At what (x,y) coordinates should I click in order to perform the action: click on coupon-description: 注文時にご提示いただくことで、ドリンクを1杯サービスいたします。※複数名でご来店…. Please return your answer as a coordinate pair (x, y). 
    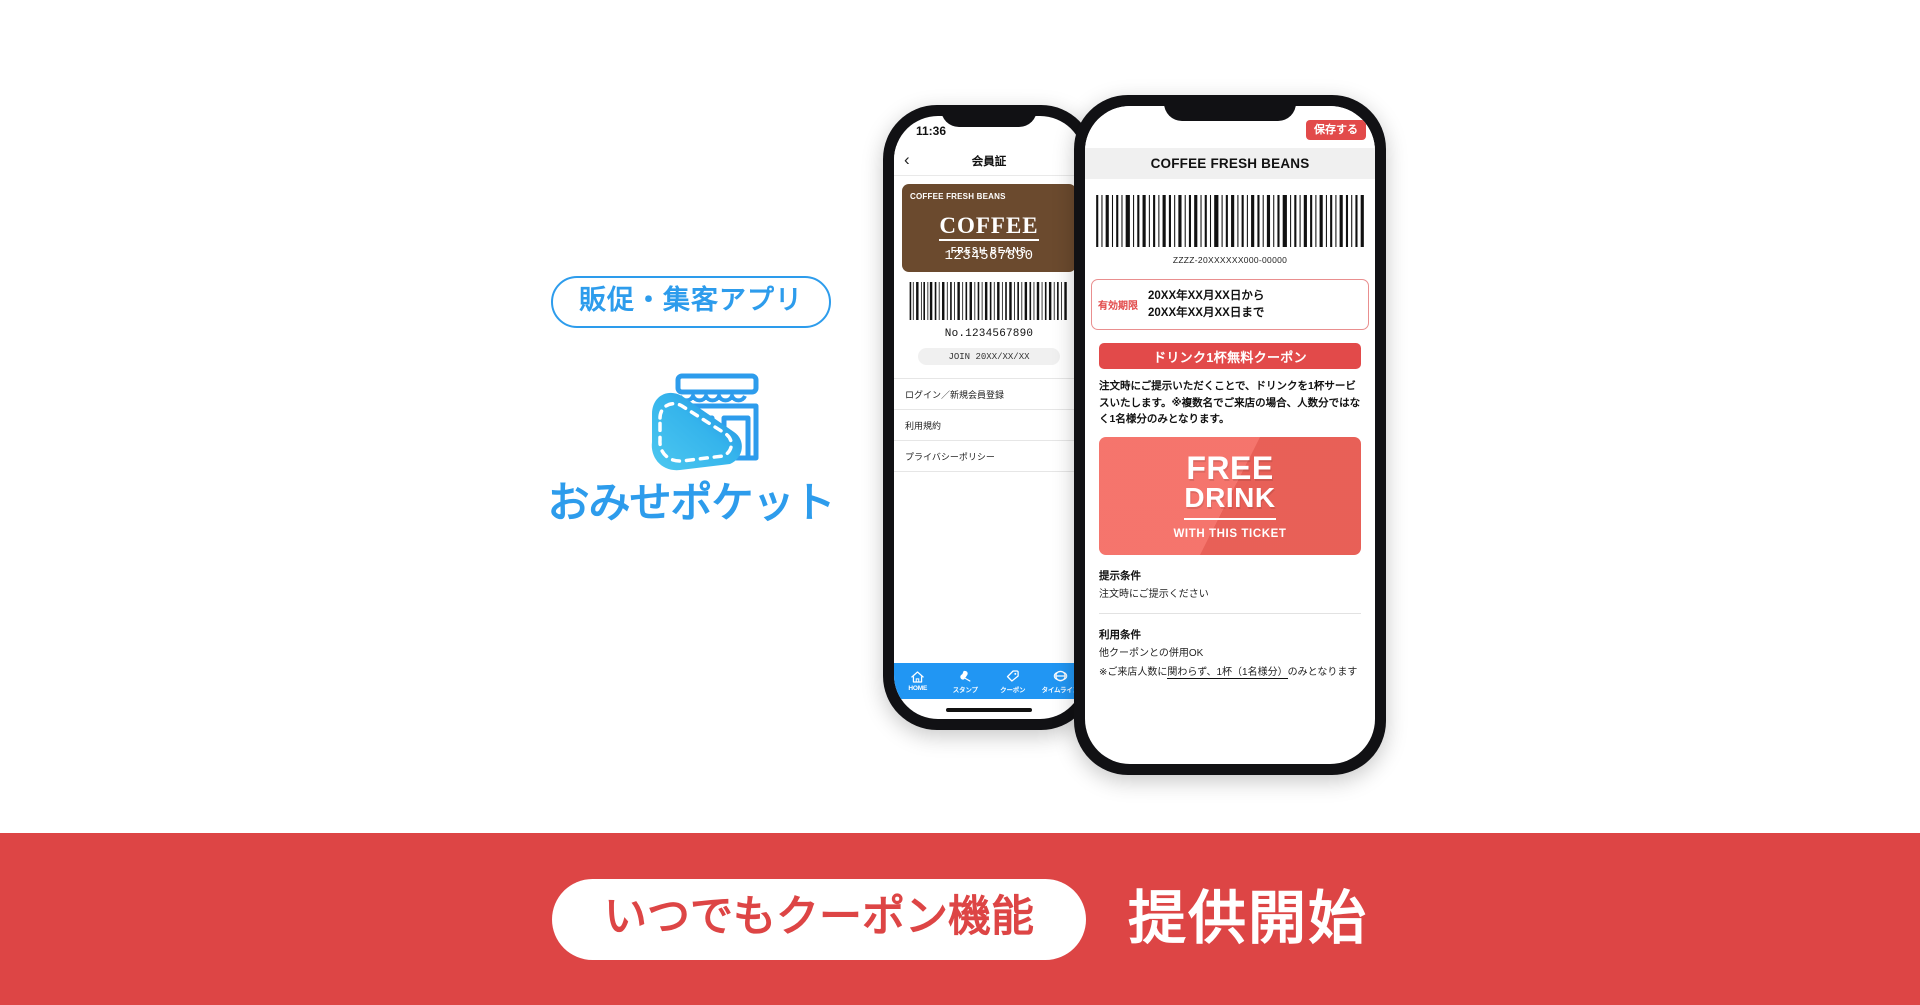
    Looking at the image, I should click on (1230, 402).